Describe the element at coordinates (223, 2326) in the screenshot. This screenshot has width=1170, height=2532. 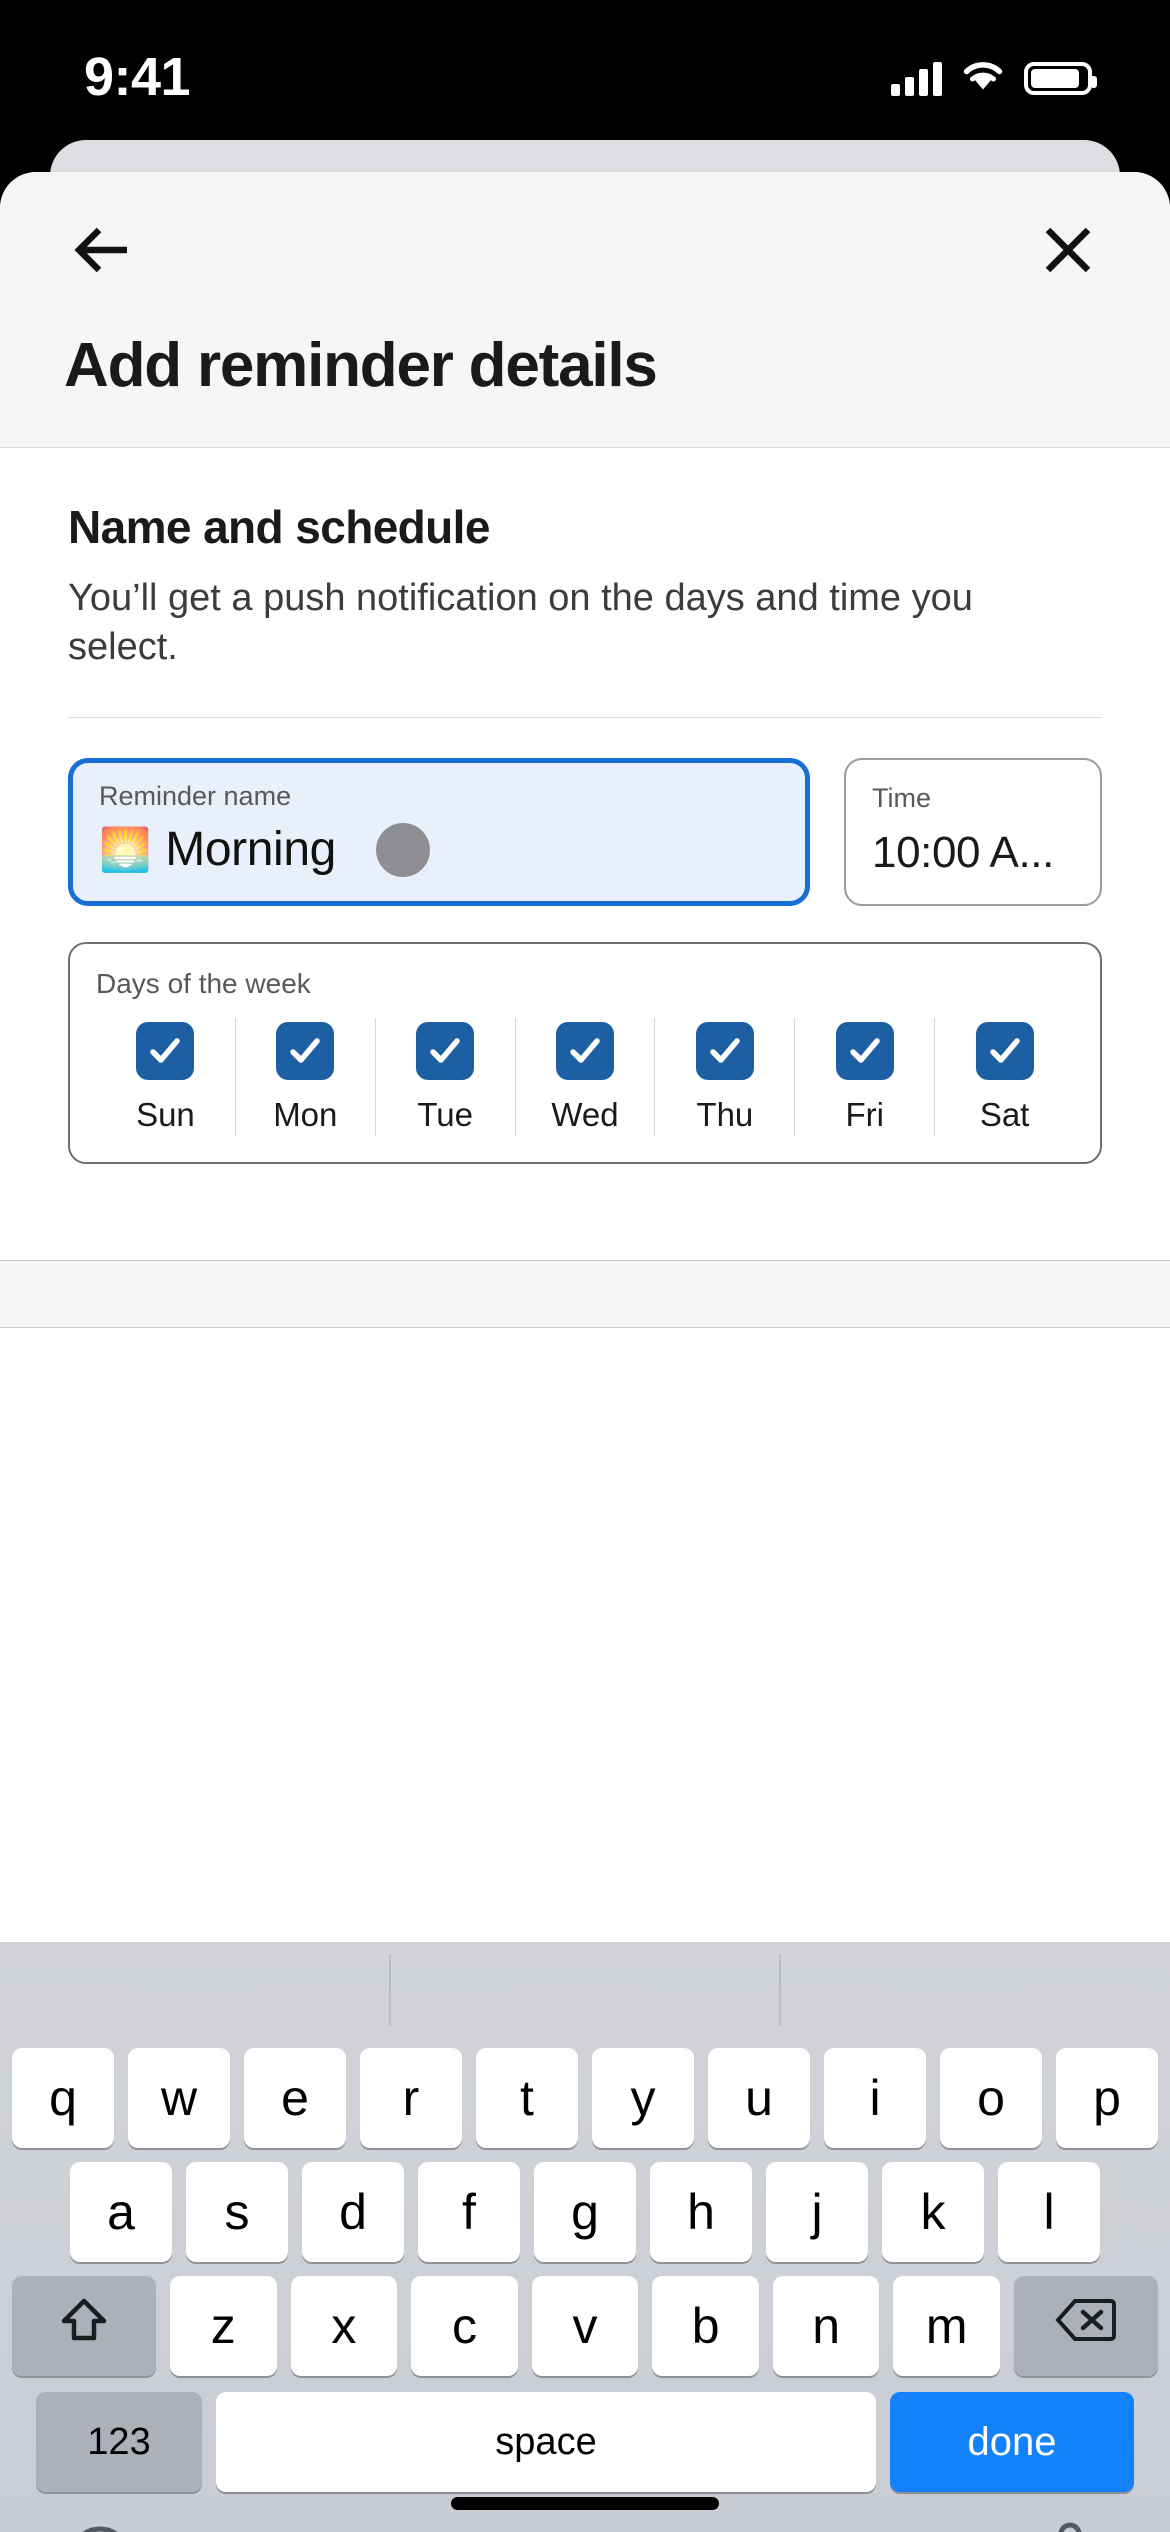
I see `key-z: z` at that location.